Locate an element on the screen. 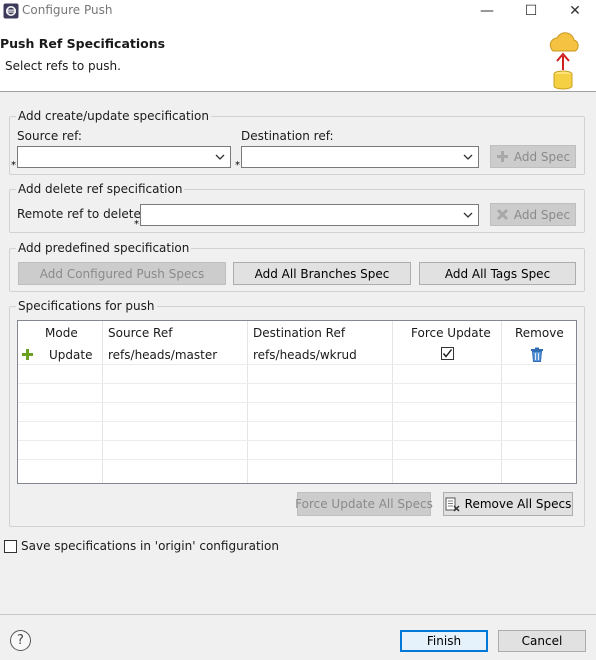 This screenshot has height=660, width=596. help-icon: ? is located at coordinates (20, 640).